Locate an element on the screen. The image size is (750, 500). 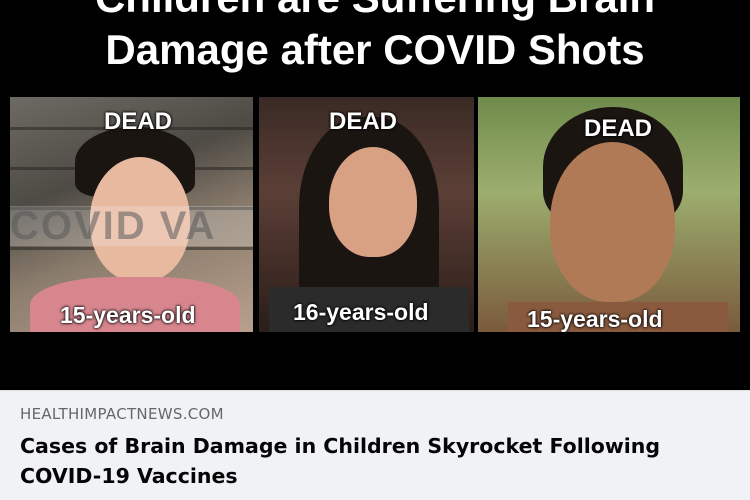
link-source-domain: HEALTHIMPACTNEWS.COM is located at coordinates (122, 414).